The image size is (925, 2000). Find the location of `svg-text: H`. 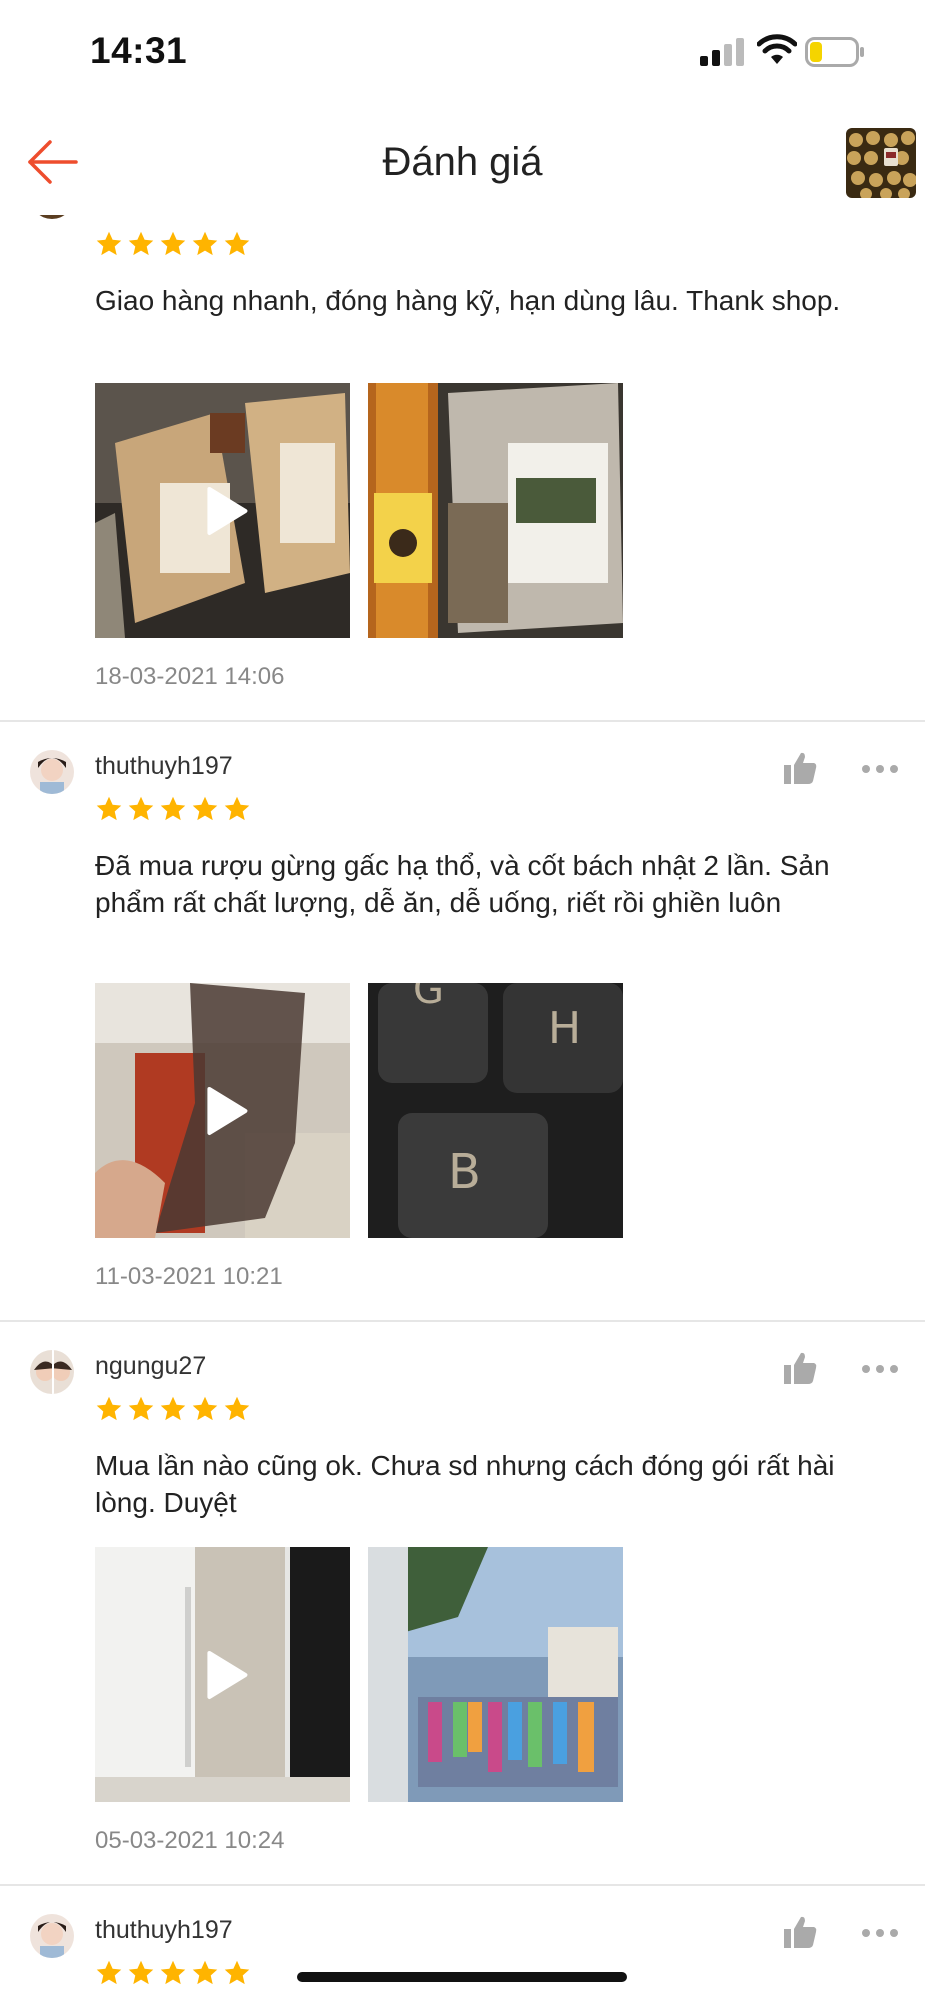

svg-text: H is located at coordinates (564, 1028).